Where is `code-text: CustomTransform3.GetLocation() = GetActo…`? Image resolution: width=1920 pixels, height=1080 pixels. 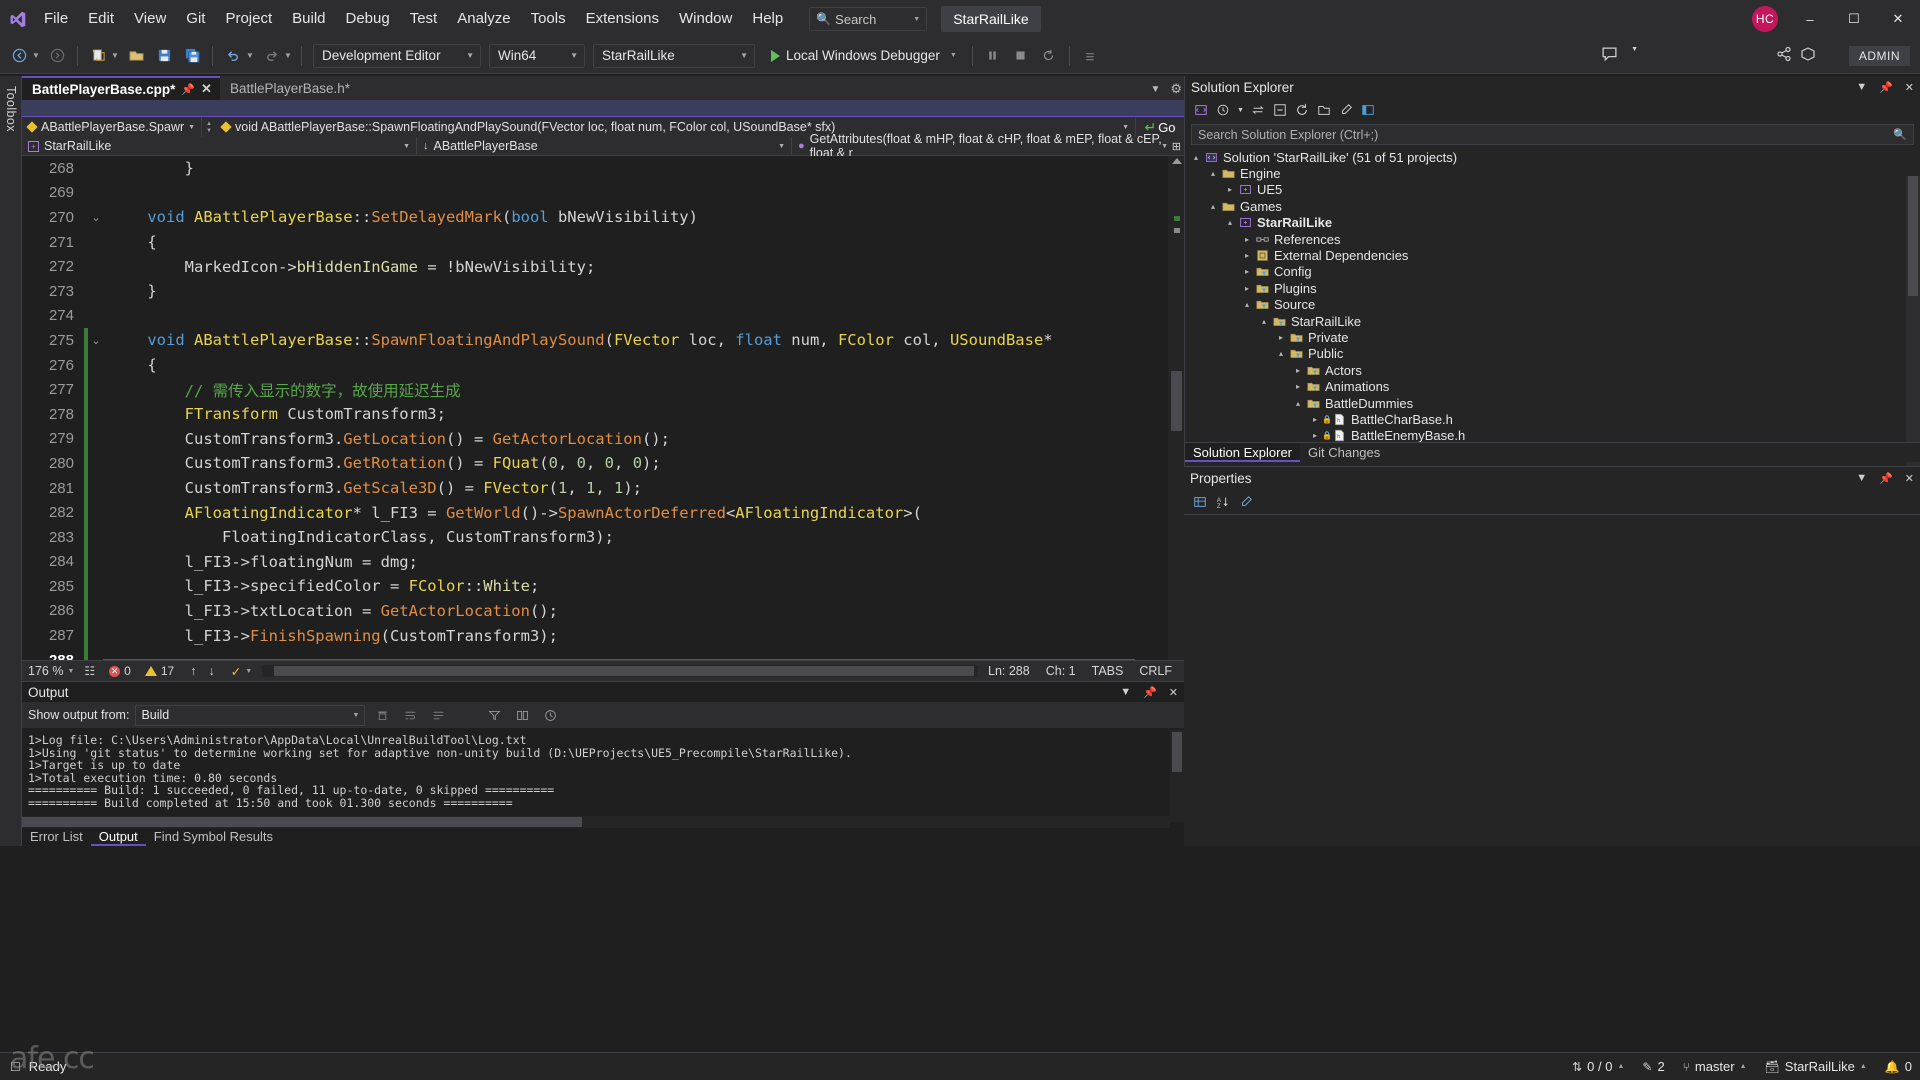
code-text: CustomTransform3.GetLocation() = GetActo… is located at coordinates (387, 439).